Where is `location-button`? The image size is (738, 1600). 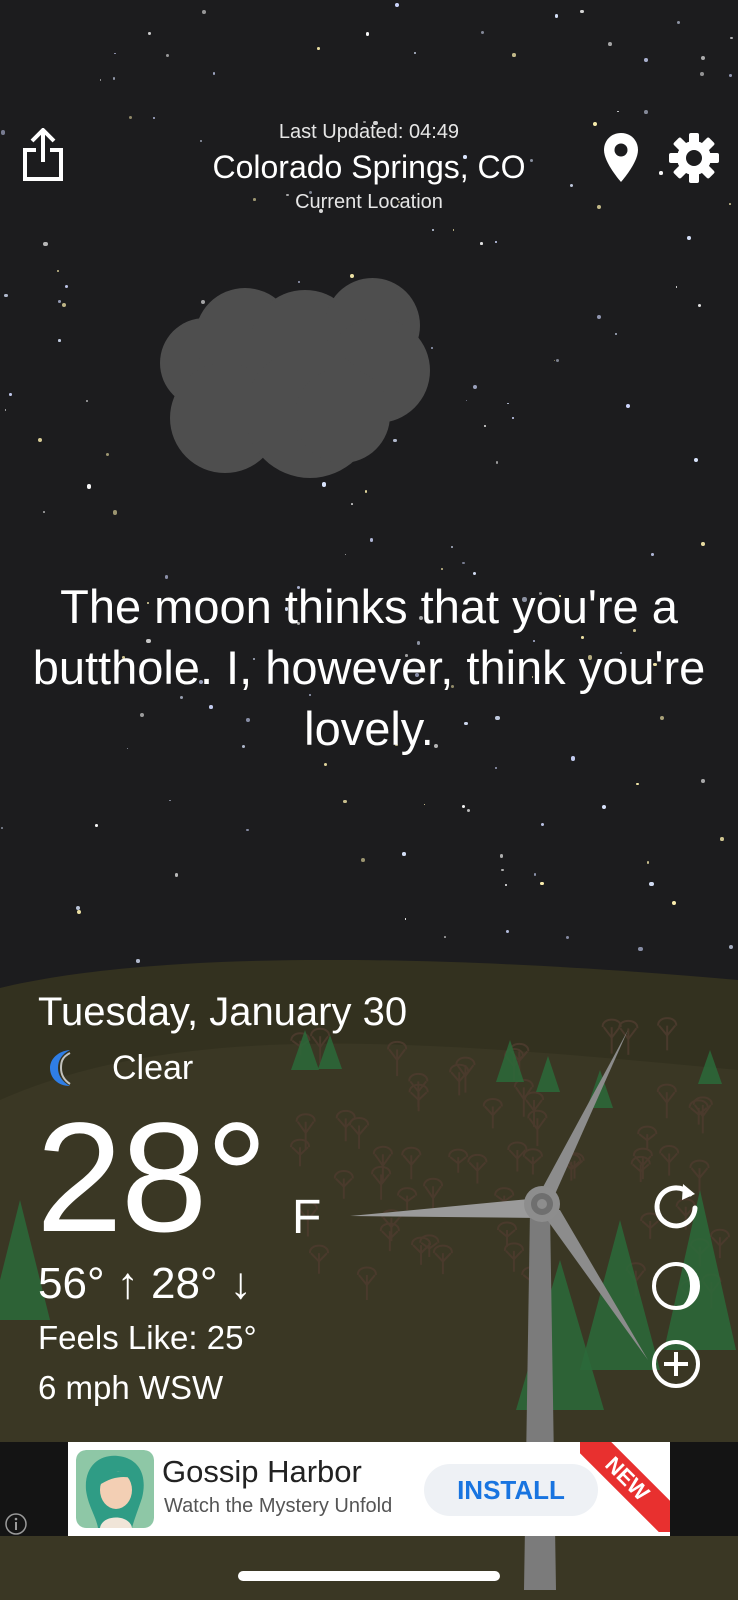
location-button is located at coordinates (621, 158).